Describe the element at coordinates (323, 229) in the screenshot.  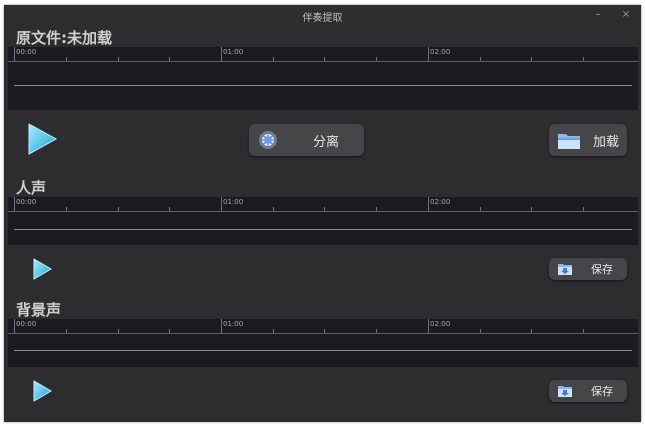
I see `vocals-waveform` at that location.